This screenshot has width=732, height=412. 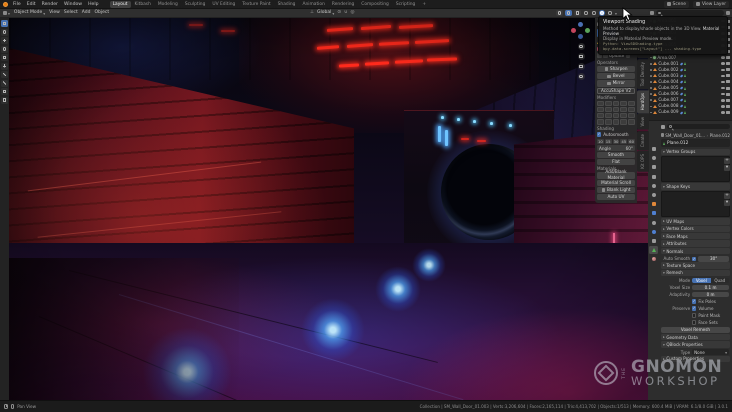 I want to click on panel-shape-keys: ▾ Shape Keys, so click(x=695, y=186).